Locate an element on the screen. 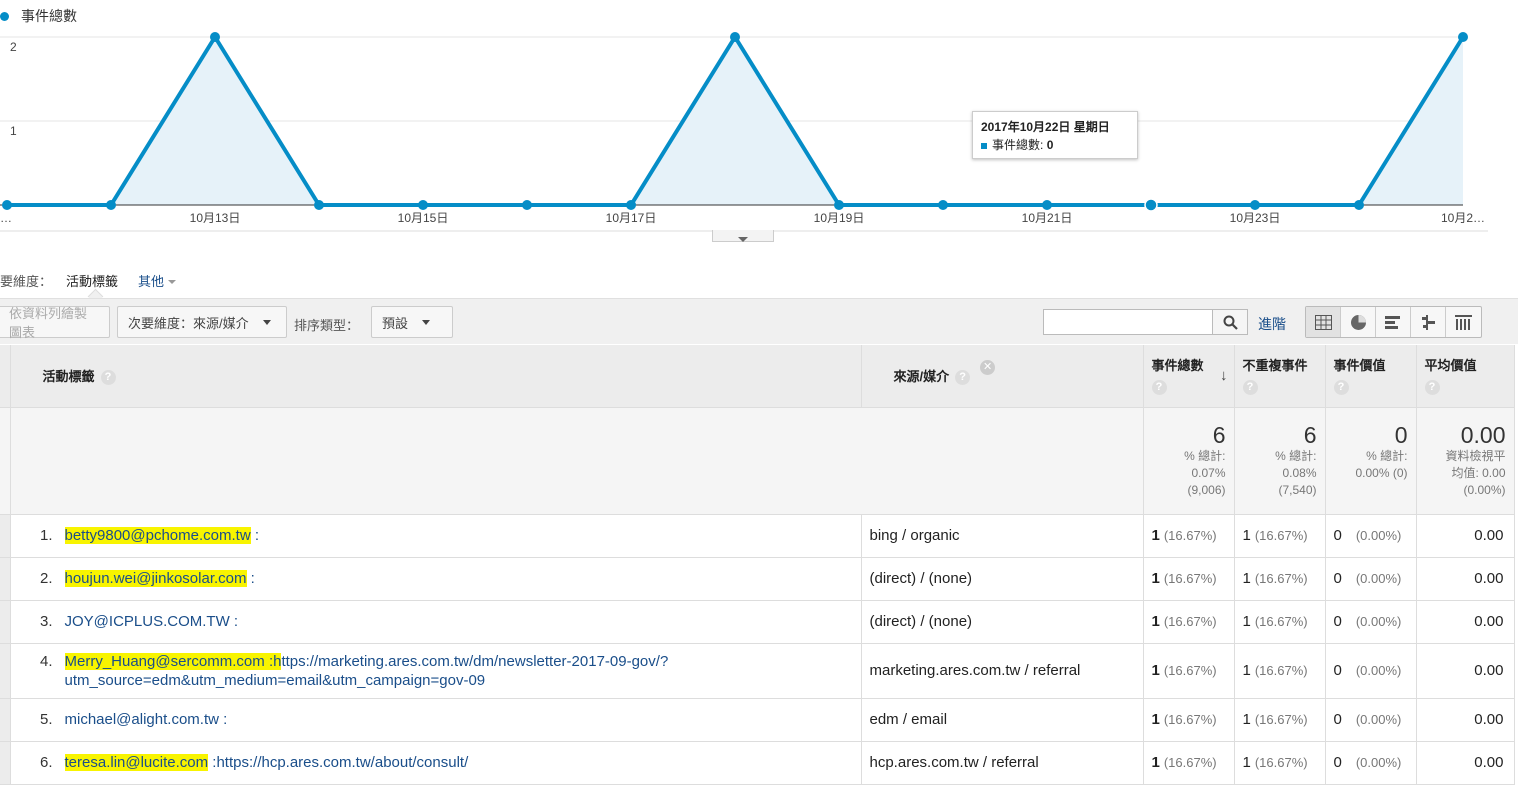  header-source-medium-text: 來源/媒介 is located at coordinates (921, 377).